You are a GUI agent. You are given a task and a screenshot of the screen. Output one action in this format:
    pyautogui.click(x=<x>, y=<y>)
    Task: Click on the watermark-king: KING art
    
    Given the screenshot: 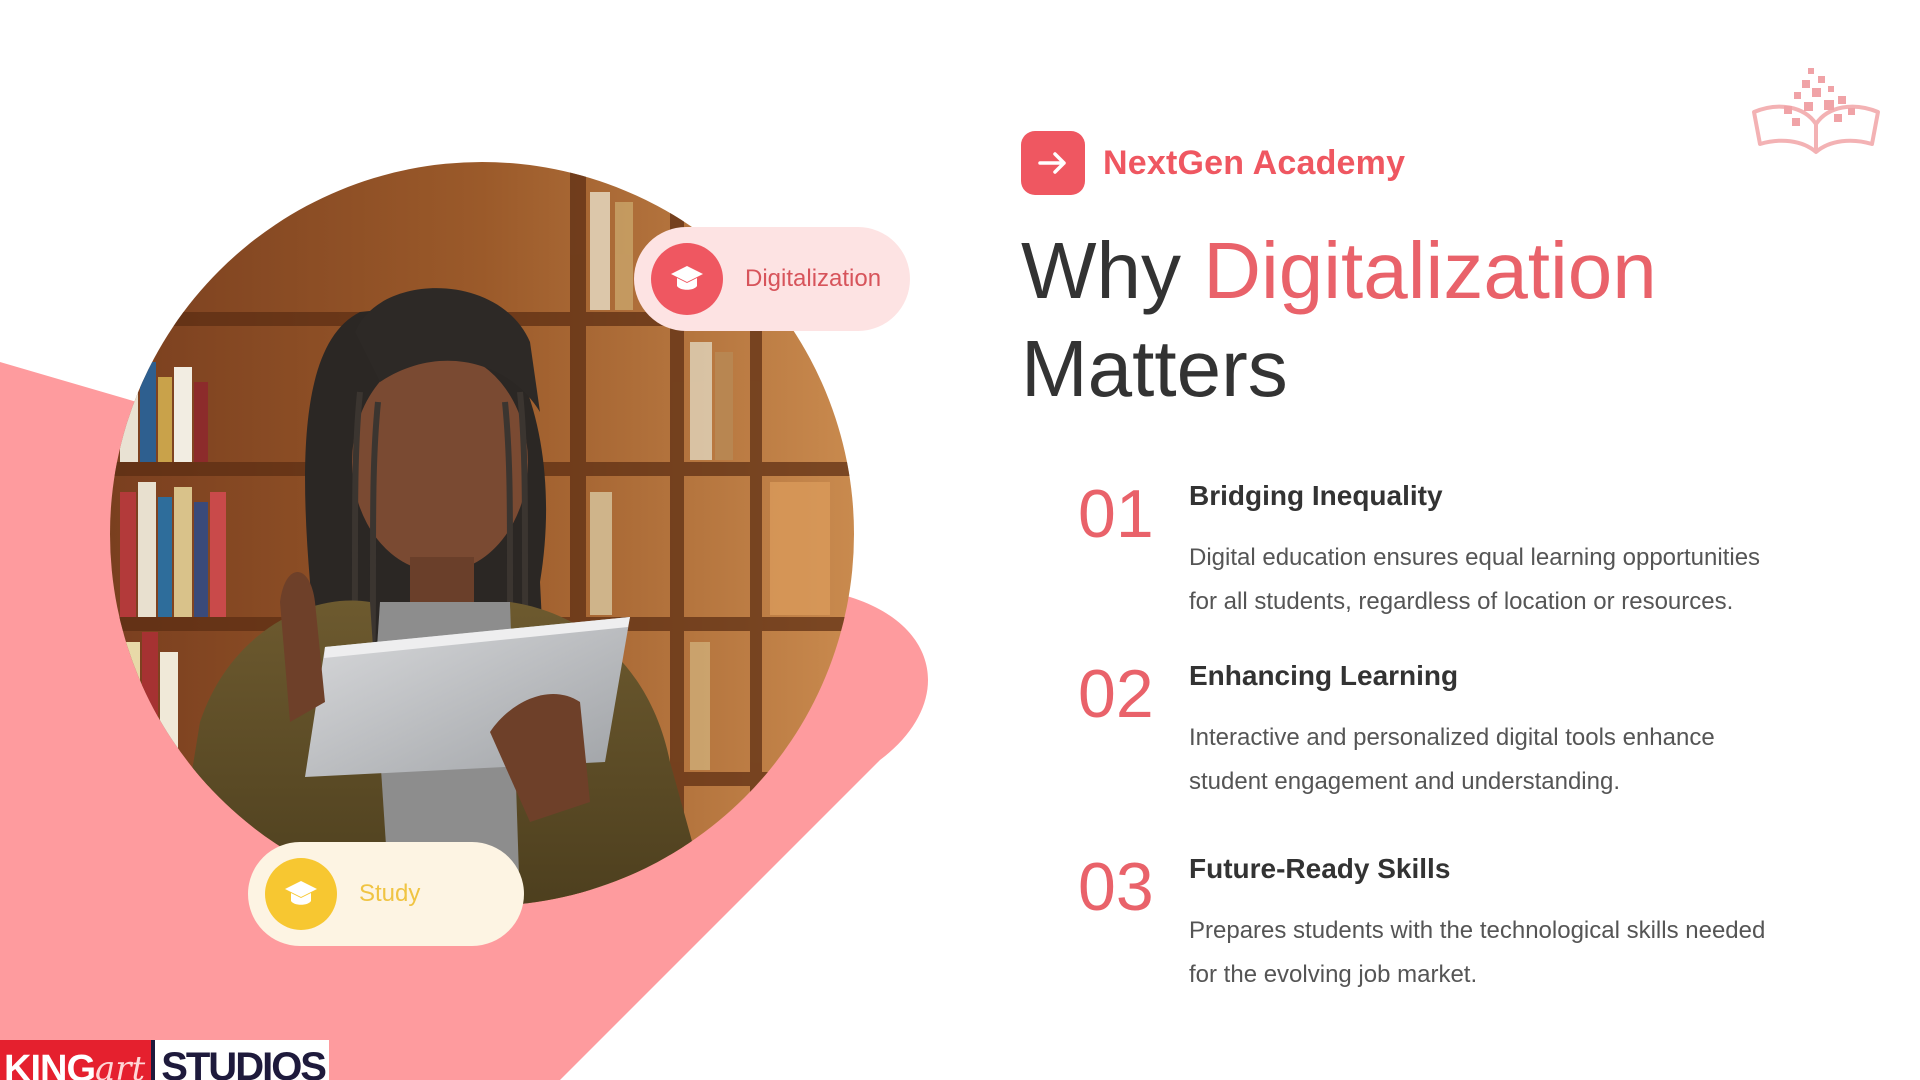 What is the action you would take?
    pyautogui.click(x=76, y=1060)
    